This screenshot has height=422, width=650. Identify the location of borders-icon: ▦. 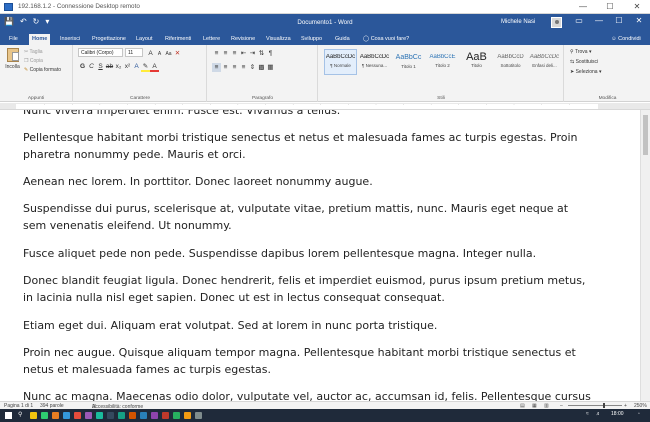
(270, 66).